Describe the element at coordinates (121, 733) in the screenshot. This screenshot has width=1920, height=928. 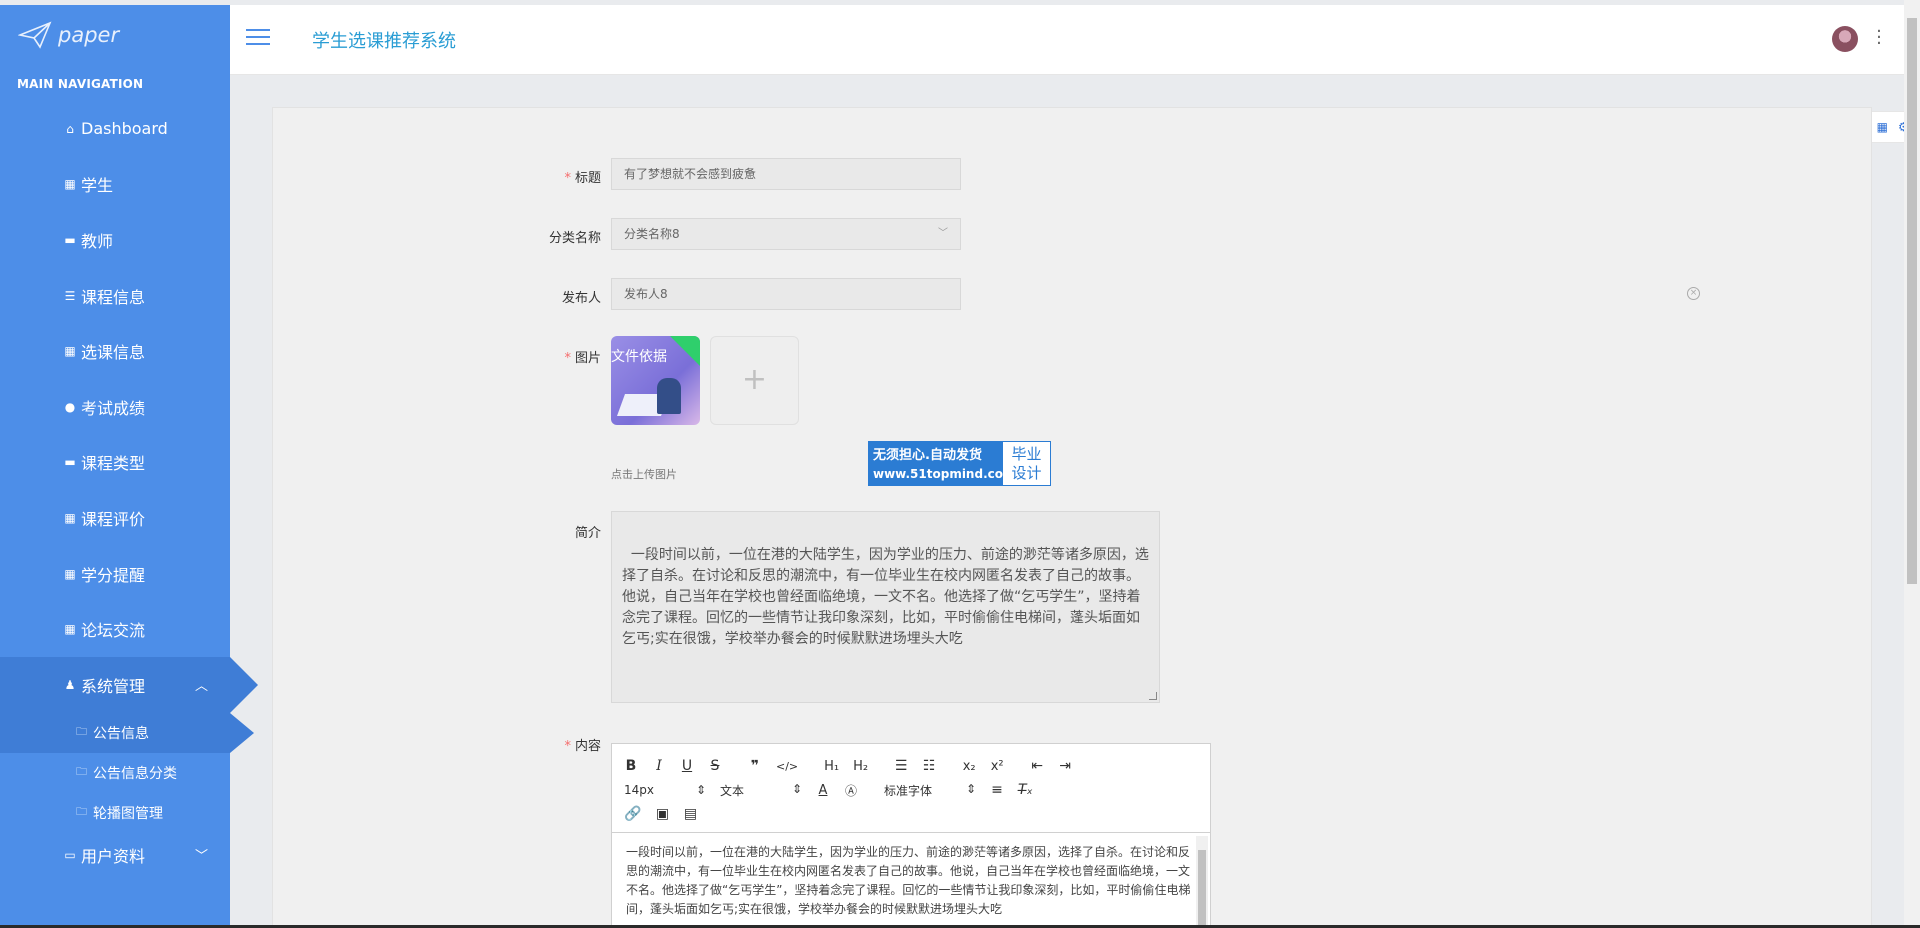
I see `sidebar-subitem-label: 公告信息` at that location.